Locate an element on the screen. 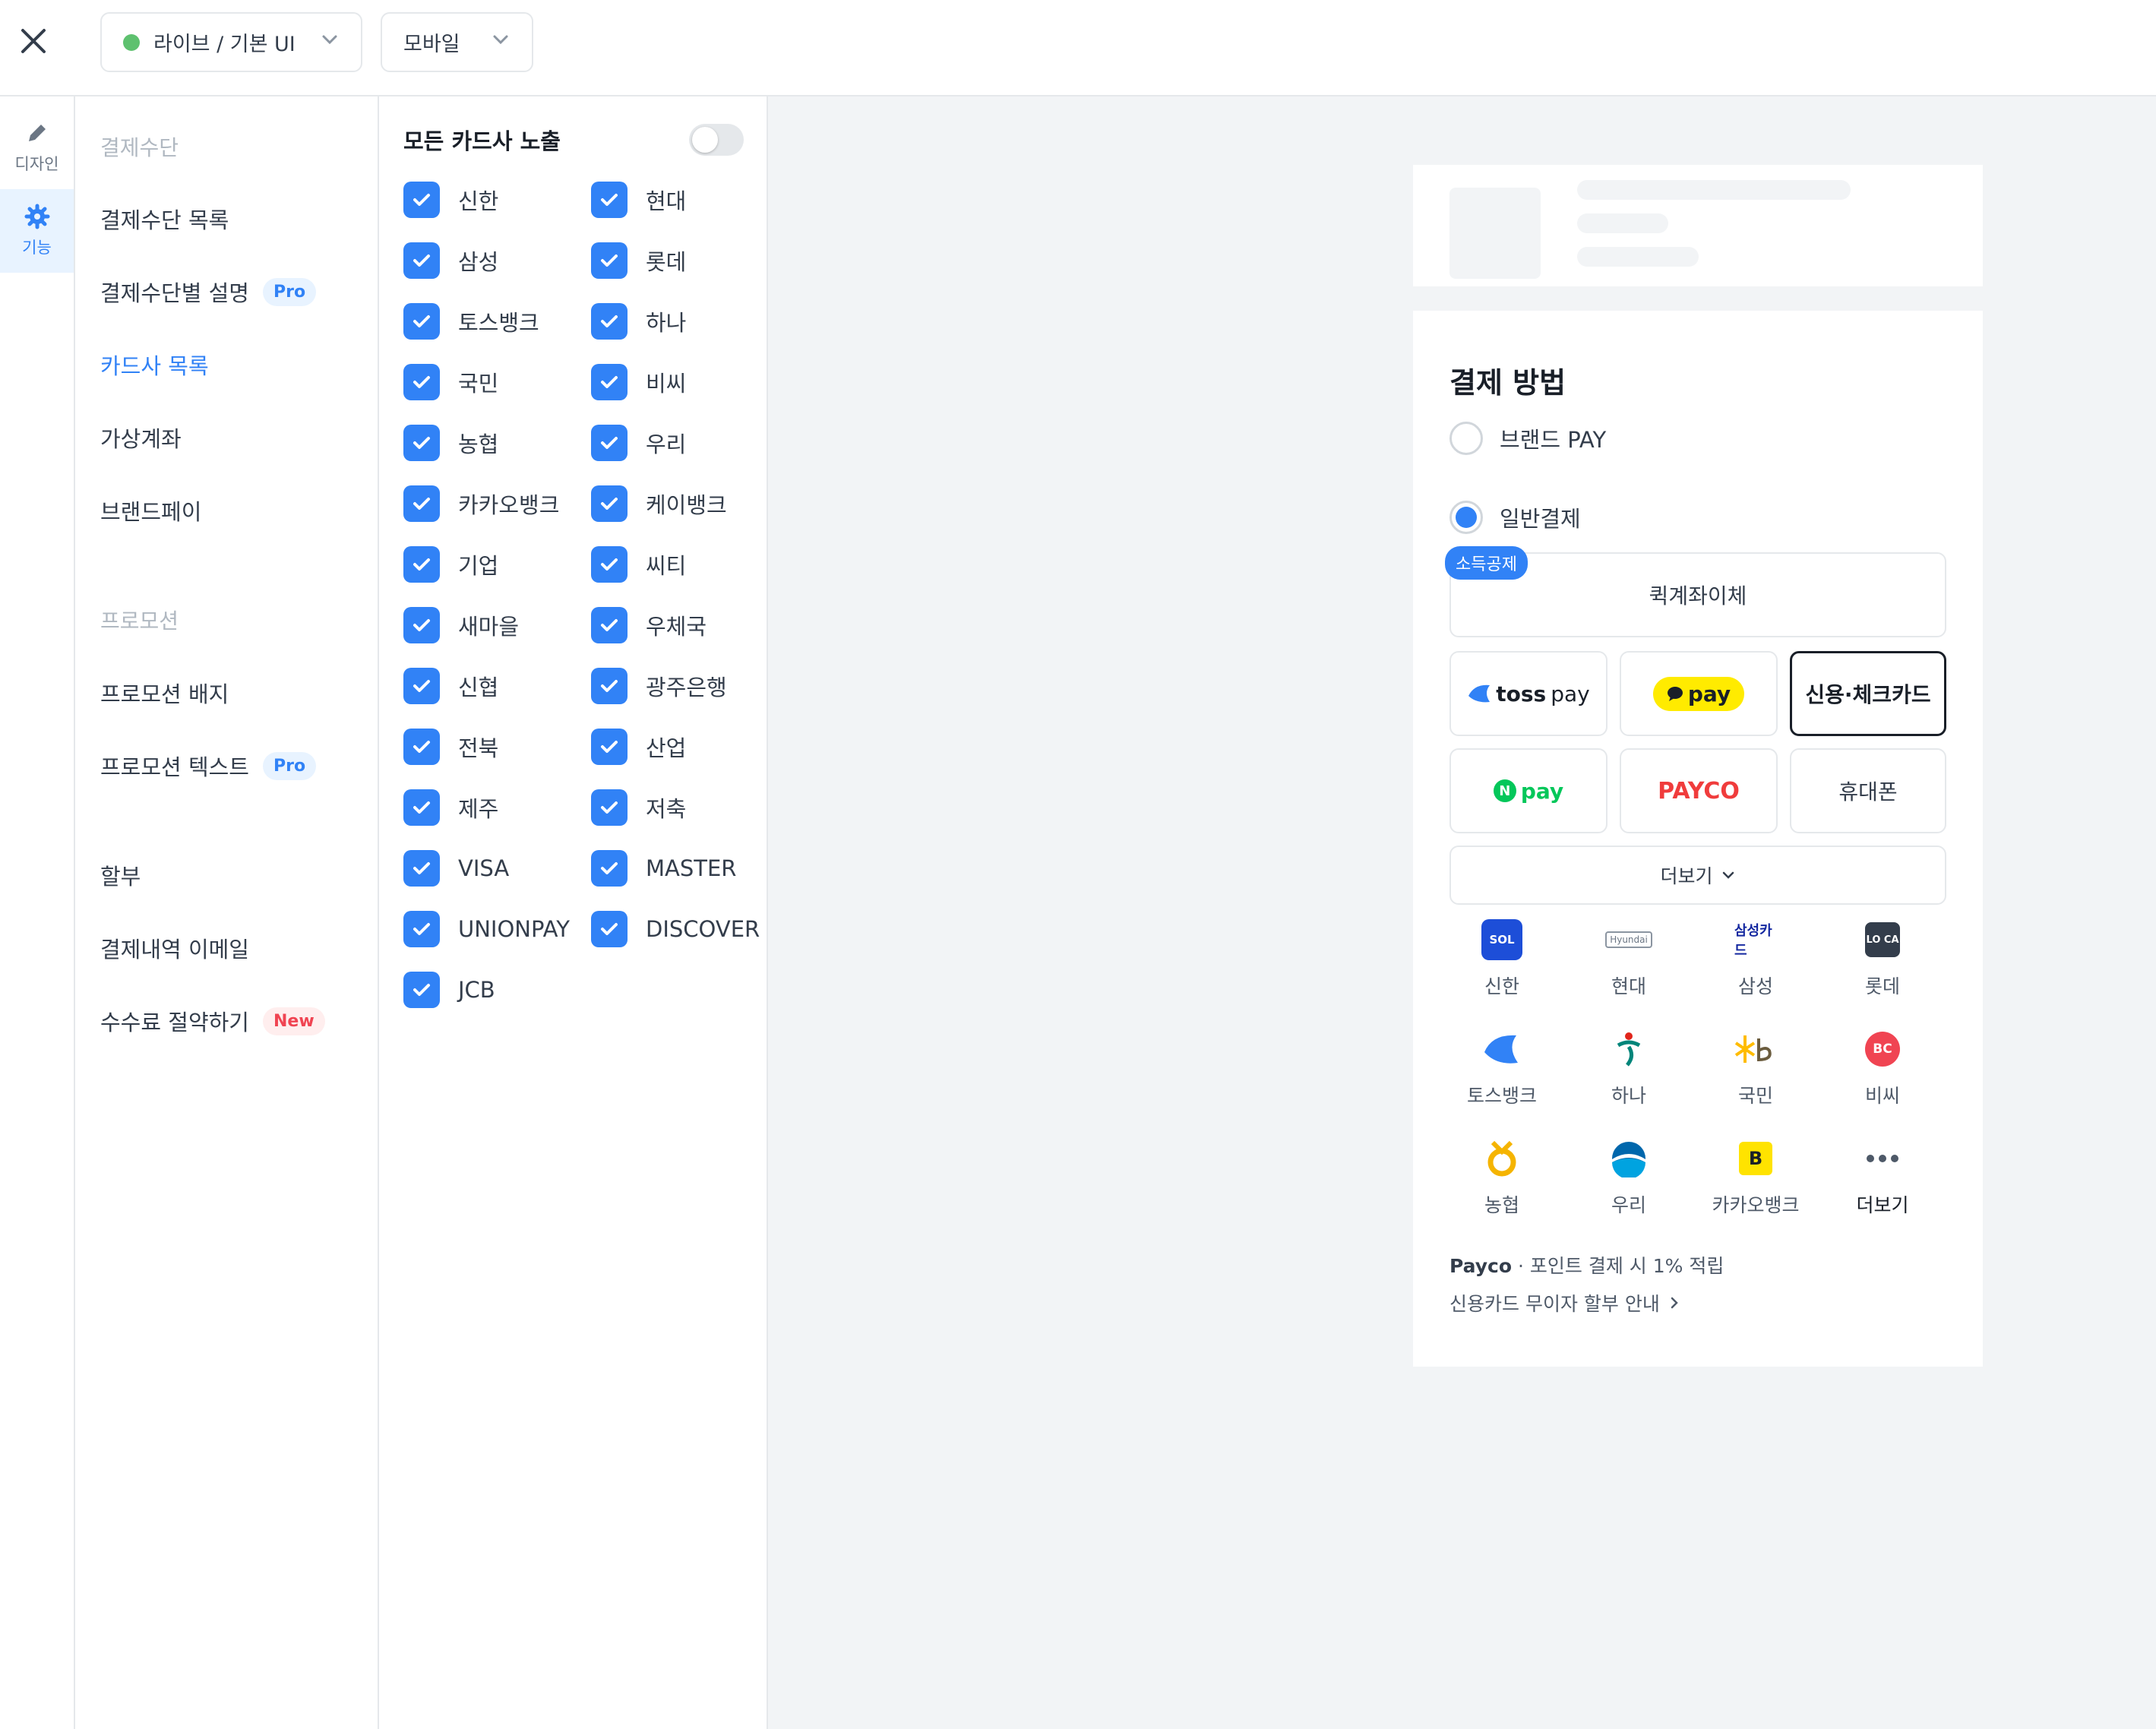  menu-item-payment-description: 결제수단별 설명 Pro is located at coordinates (208, 292).